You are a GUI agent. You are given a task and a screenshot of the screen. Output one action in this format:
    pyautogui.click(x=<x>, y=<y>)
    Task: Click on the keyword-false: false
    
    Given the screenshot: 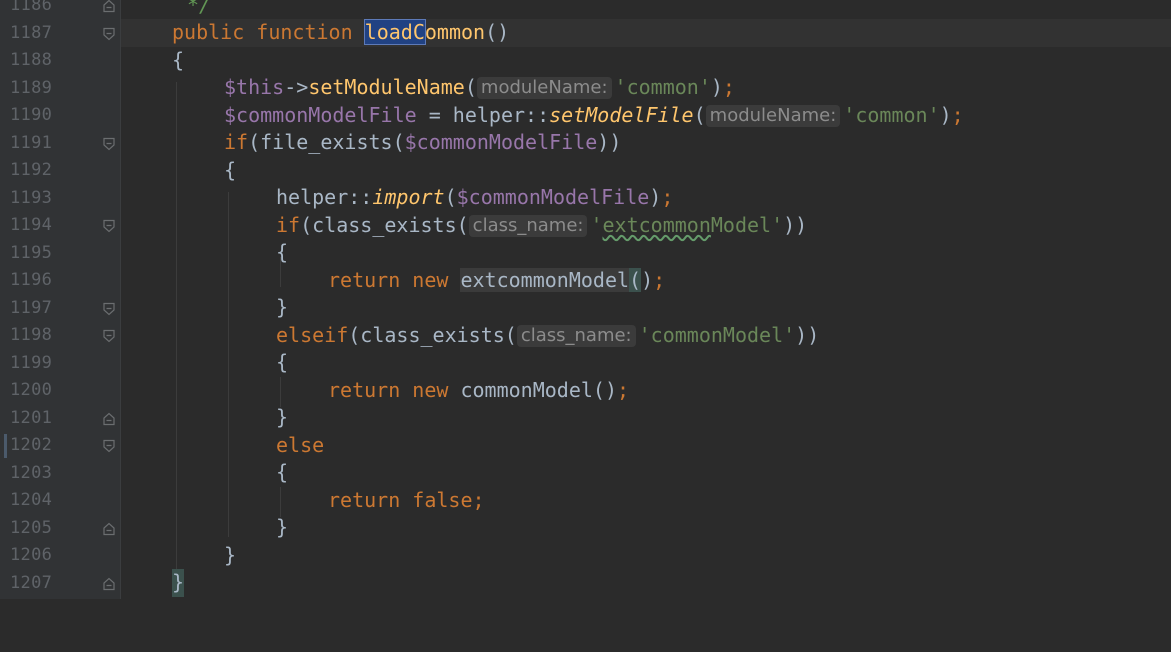 What is the action you would take?
    pyautogui.click(x=442, y=499)
    